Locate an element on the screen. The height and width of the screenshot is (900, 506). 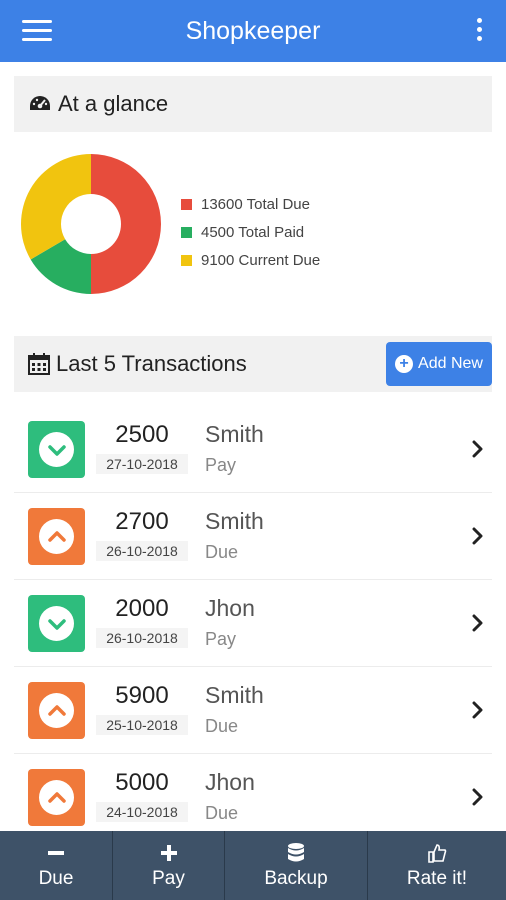
add-new-label: Add New is located at coordinates (450, 363).